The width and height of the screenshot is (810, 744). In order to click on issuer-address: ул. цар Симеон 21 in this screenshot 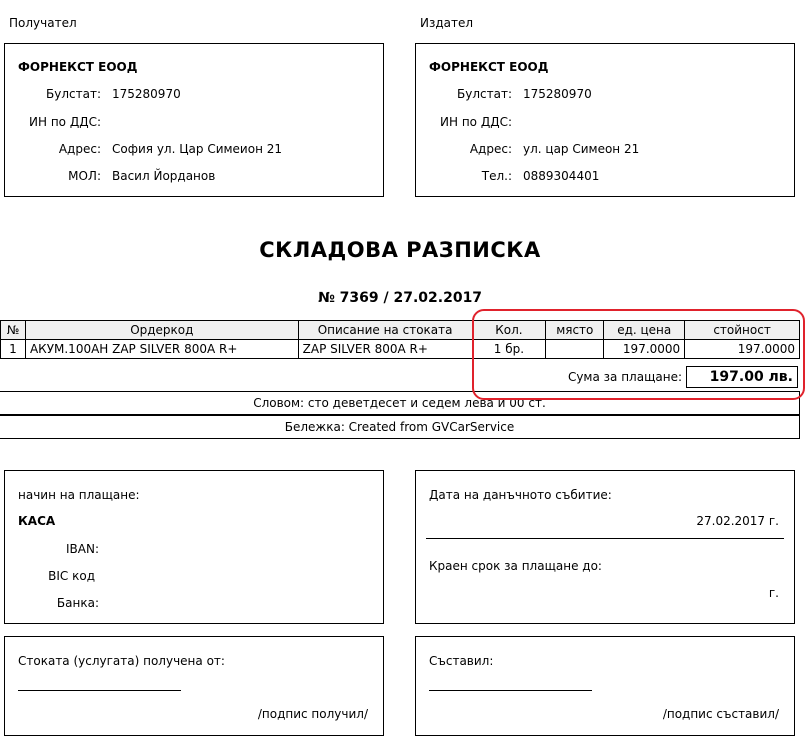, I will do `click(581, 149)`.